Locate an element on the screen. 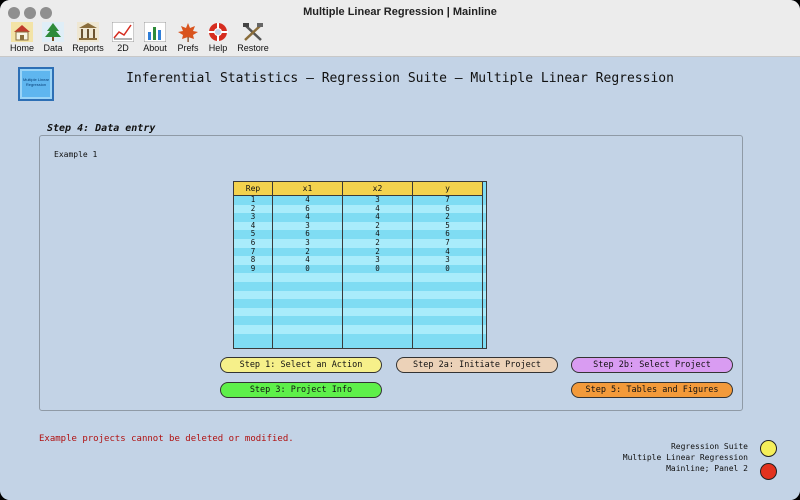 This screenshot has width=800, height=500. toolbar-help-label: Help is located at coordinates (218, 48).